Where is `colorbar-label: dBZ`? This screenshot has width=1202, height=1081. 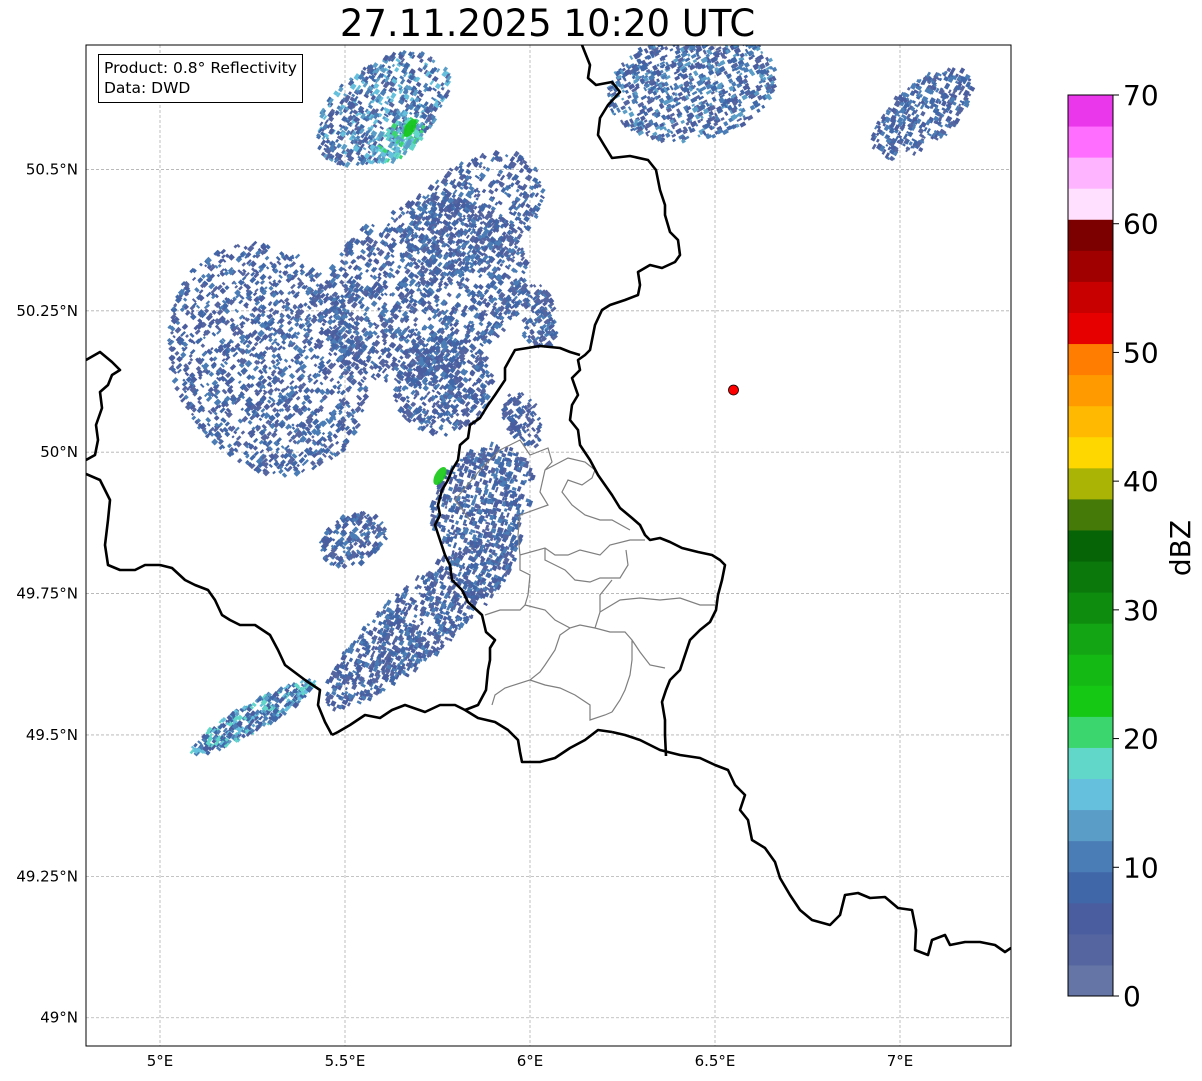 colorbar-label: dBZ is located at coordinates (1180, 548).